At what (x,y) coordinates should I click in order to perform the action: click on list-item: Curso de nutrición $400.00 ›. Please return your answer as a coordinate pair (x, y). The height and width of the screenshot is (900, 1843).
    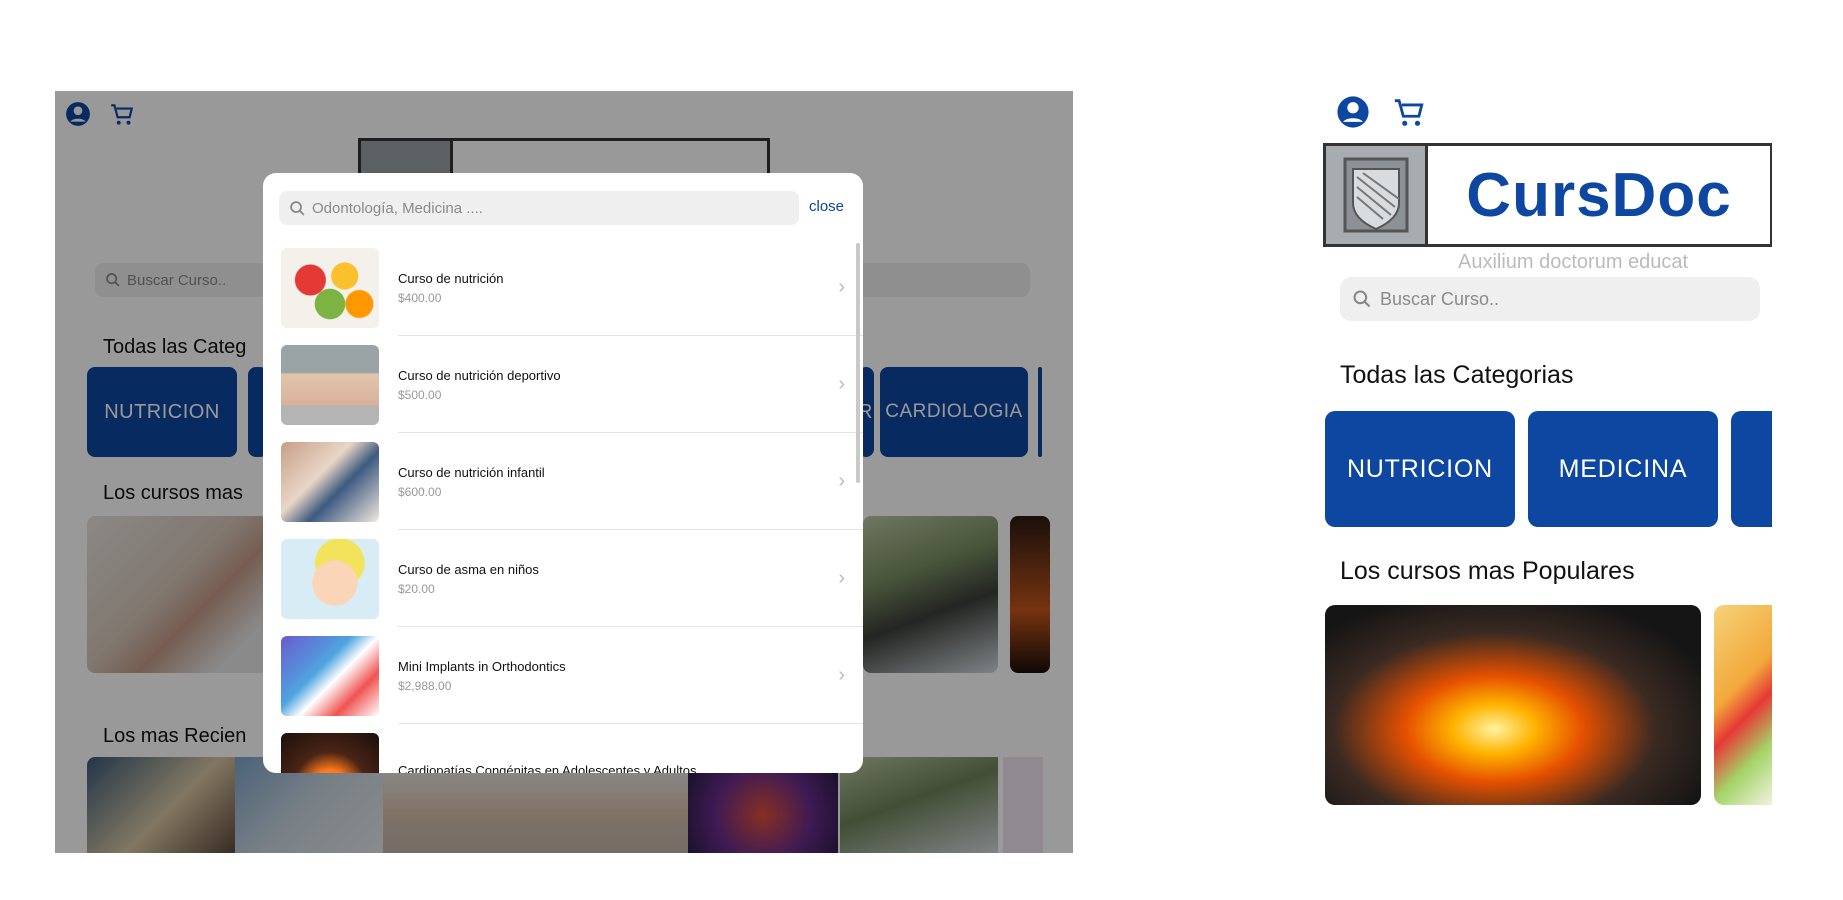
    Looking at the image, I should click on (563, 287).